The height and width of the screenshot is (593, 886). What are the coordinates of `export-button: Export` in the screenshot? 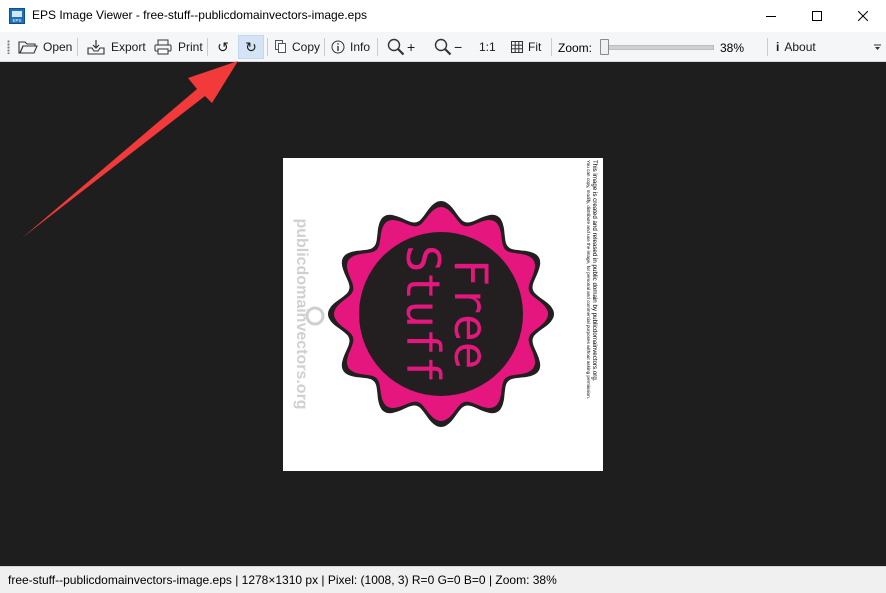 It's located at (116, 47).